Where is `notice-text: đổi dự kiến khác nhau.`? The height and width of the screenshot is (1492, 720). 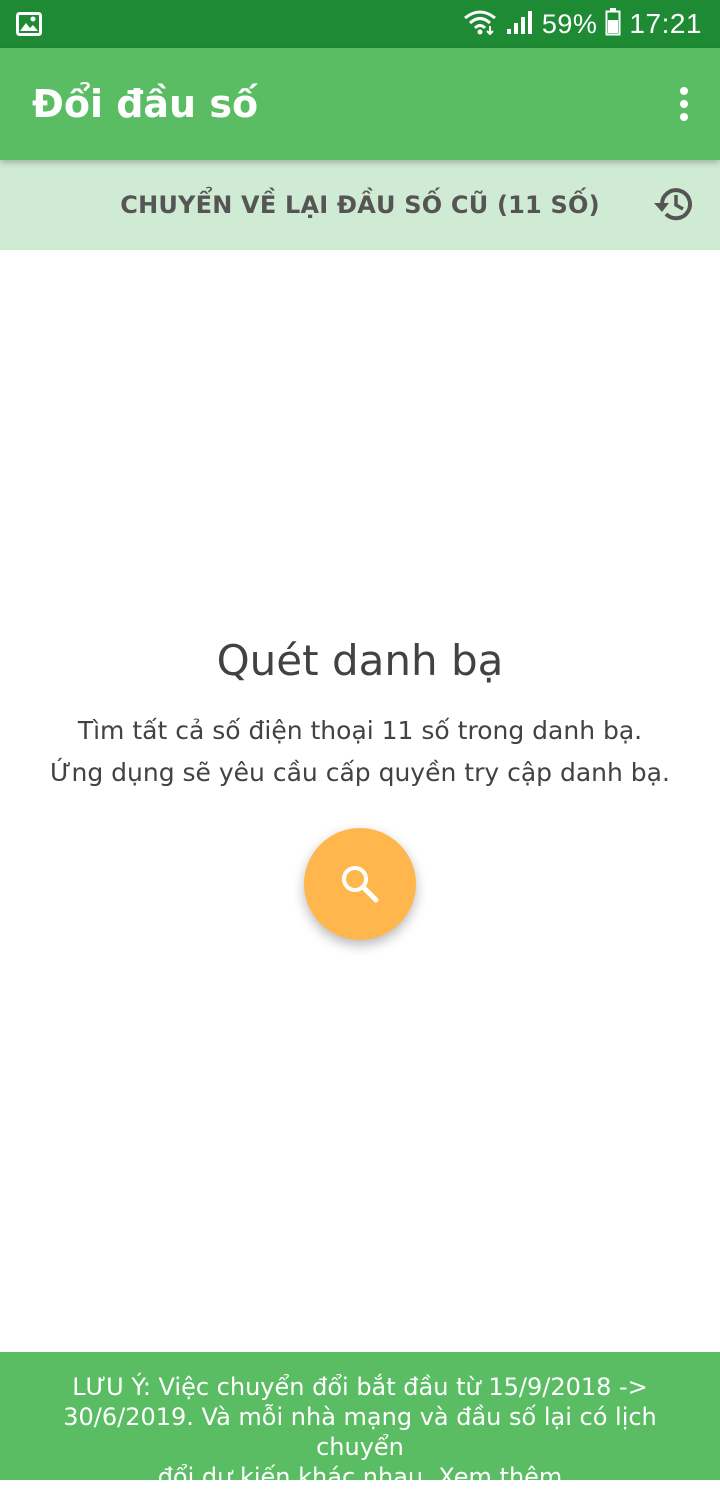
notice-text: đổi dự kiến khác nhau. is located at coordinates (294, 1477).